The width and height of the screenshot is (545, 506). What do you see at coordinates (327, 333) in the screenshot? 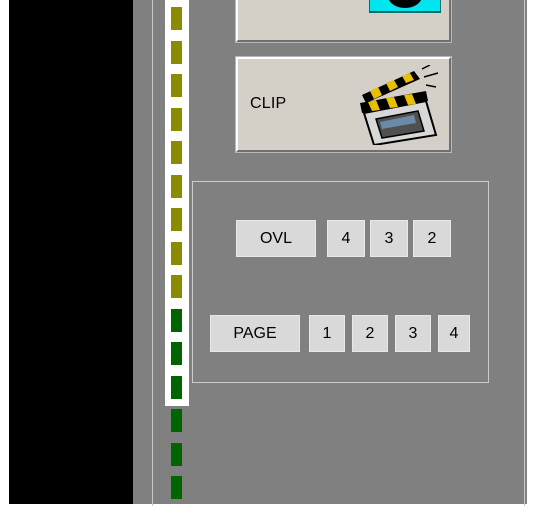
I see `page-number-button: 1` at bounding box center [327, 333].